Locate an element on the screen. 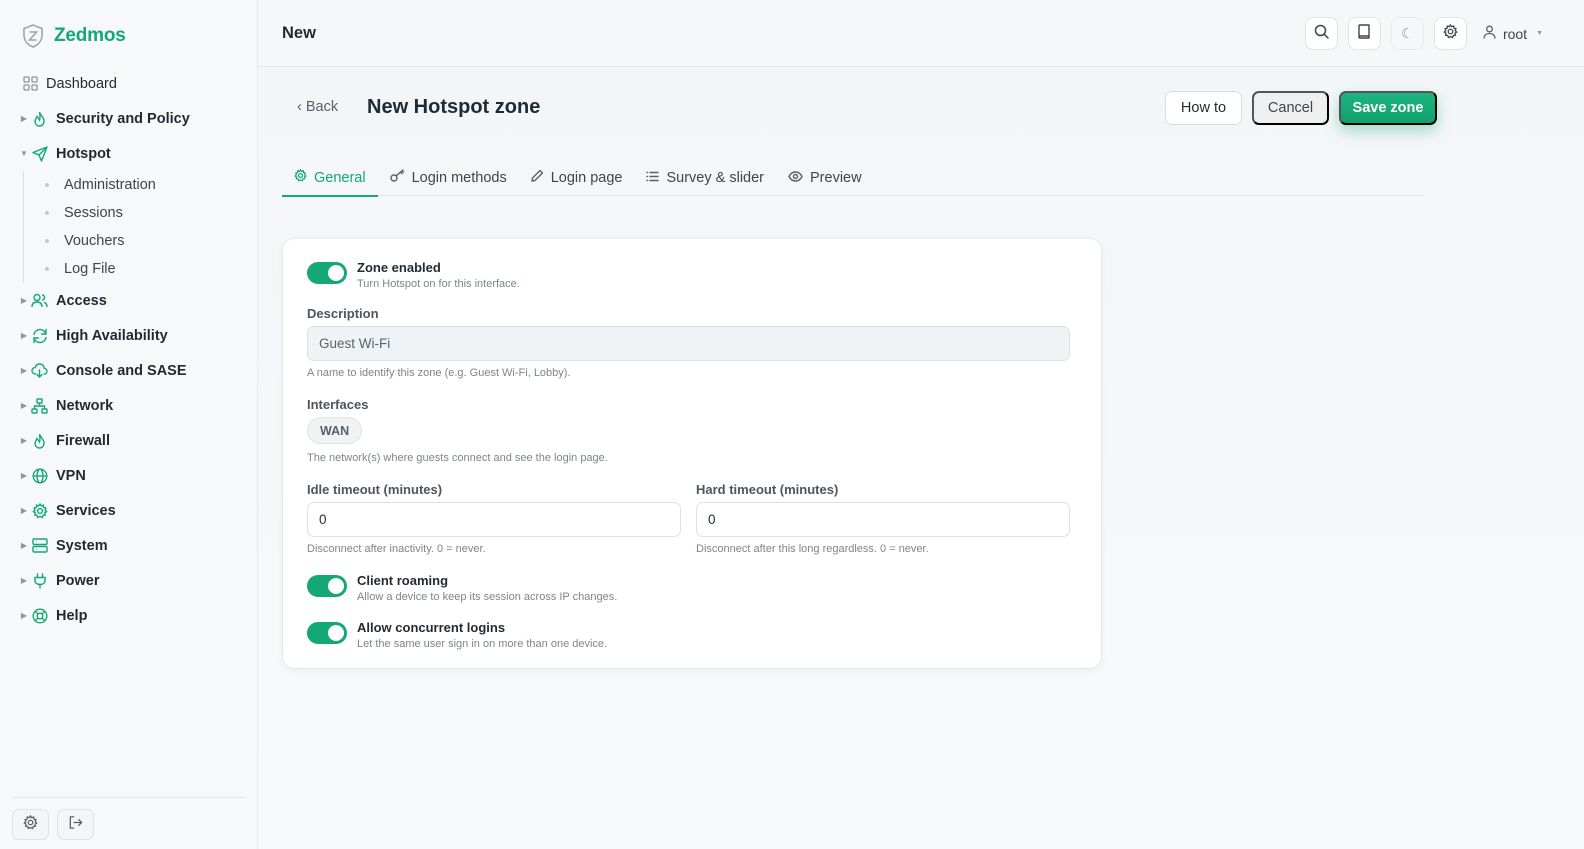  zone-enabled-toggle is located at coordinates (327, 273).